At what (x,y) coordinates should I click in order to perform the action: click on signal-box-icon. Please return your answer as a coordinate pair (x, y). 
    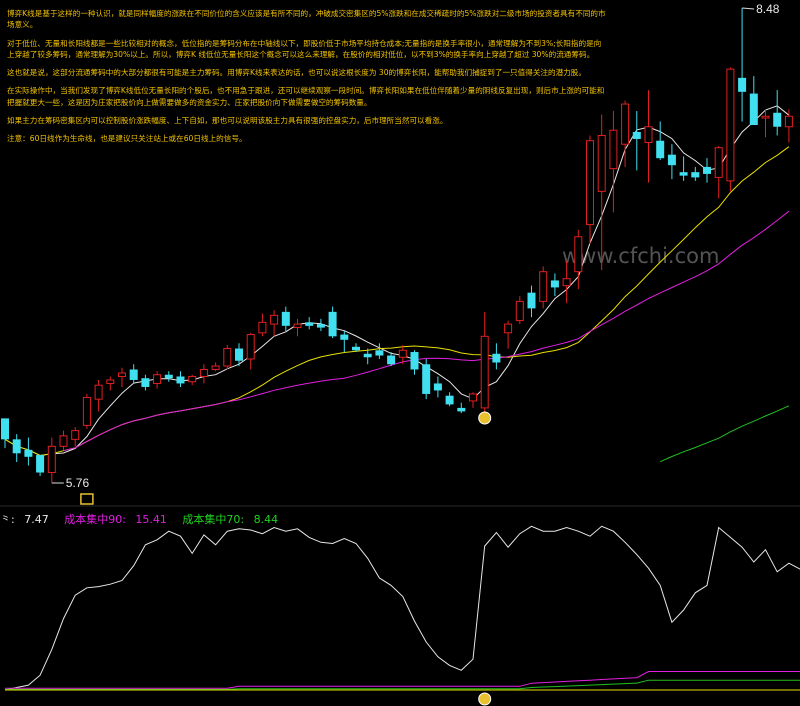
    Looking at the image, I should click on (87, 499).